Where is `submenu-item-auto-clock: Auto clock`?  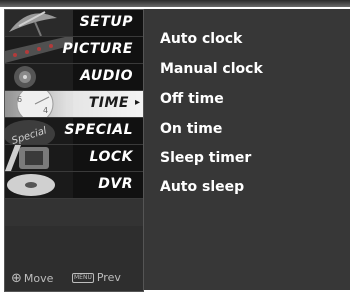
submenu-item-auto-clock: Auto clock is located at coordinates (201, 39).